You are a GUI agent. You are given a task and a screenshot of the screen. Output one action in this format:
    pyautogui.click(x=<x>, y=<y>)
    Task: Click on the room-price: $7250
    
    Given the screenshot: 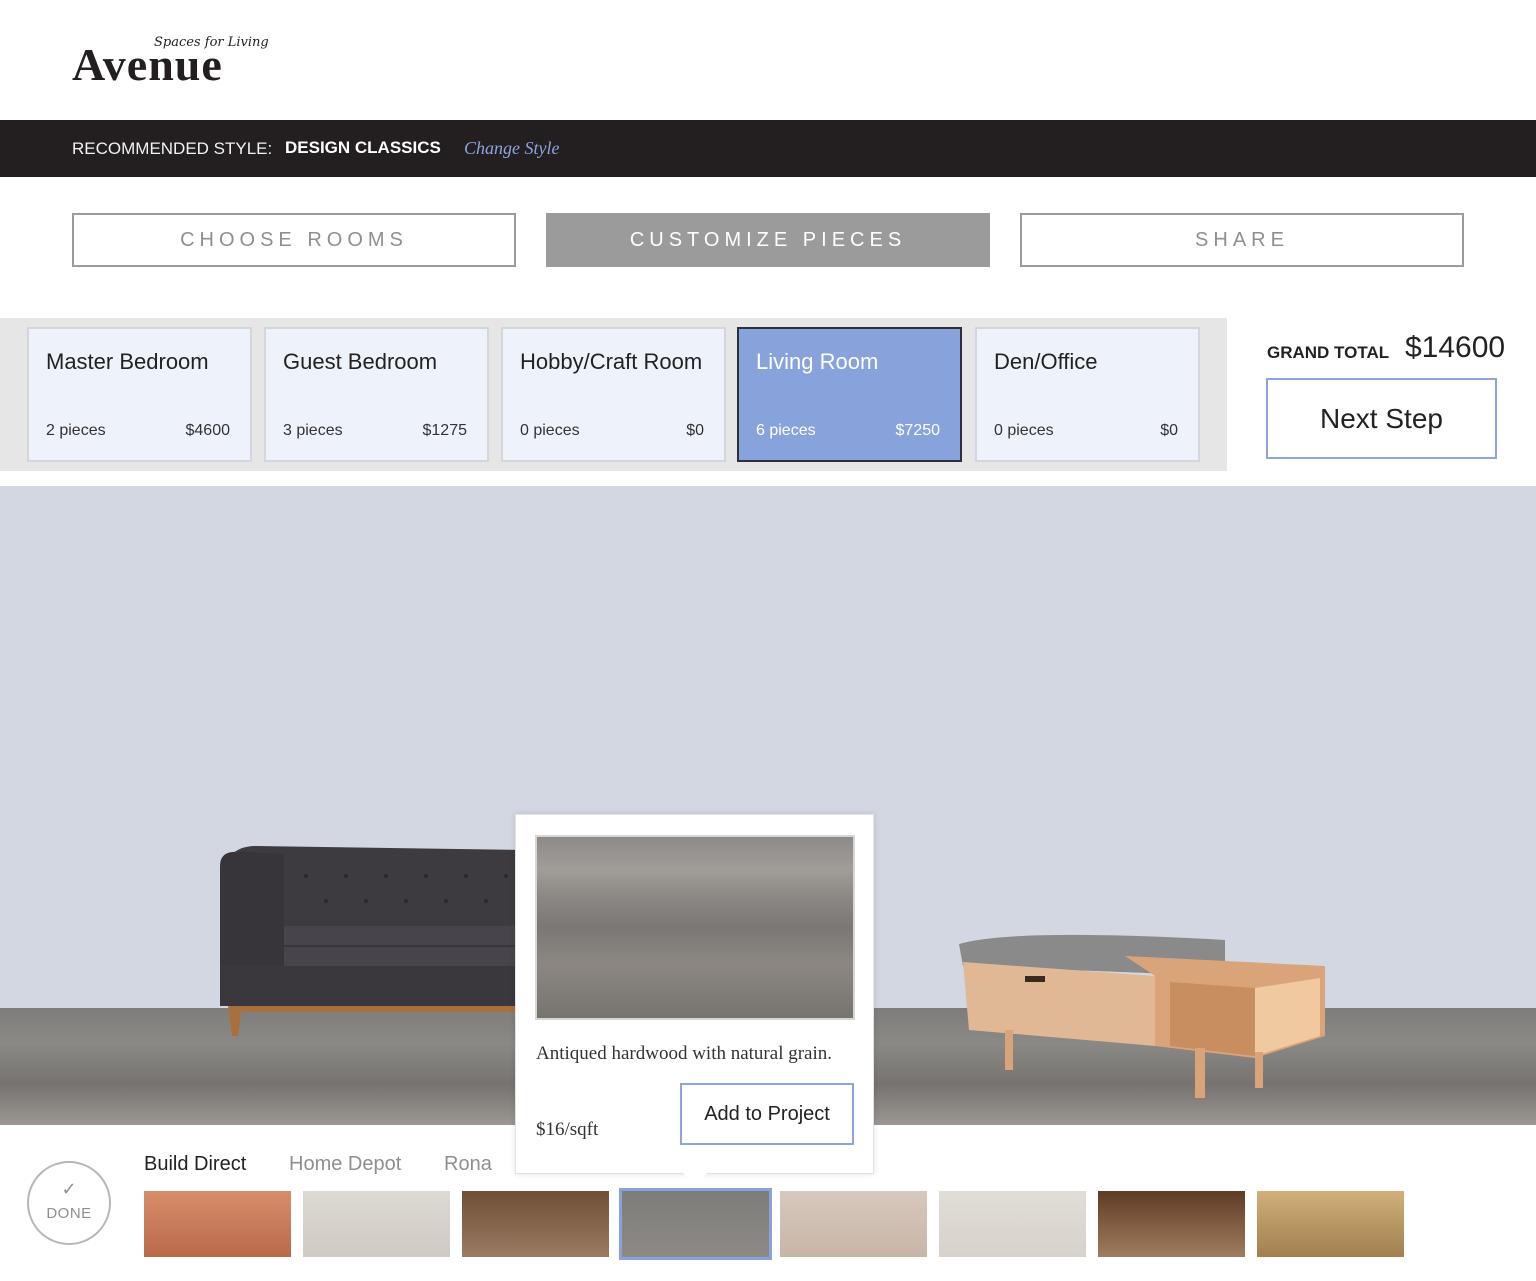 What is the action you would take?
    pyautogui.click(x=918, y=430)
    